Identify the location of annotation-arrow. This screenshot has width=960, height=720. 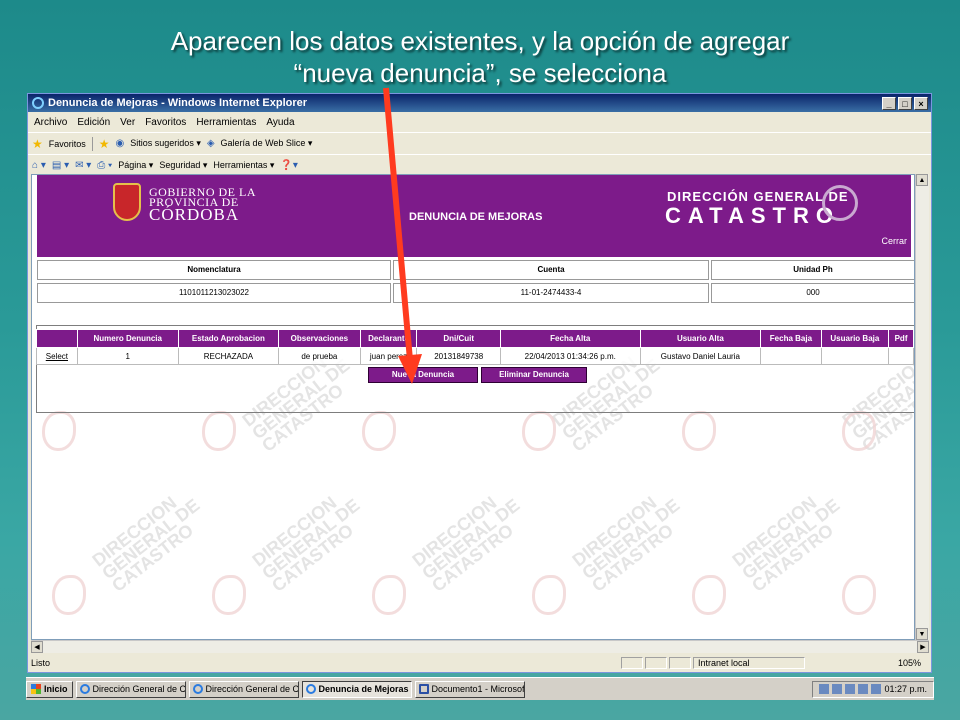
(402, 235).